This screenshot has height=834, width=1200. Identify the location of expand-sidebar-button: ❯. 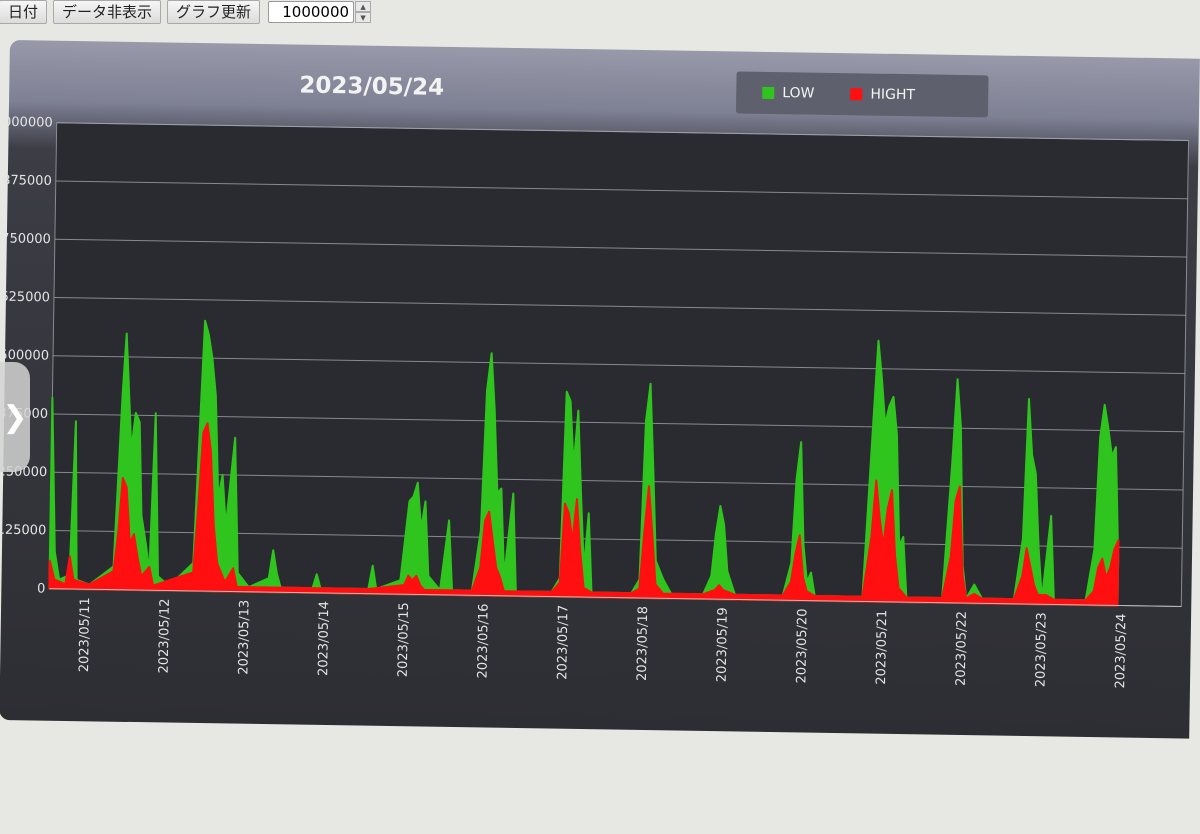
(15, 417).